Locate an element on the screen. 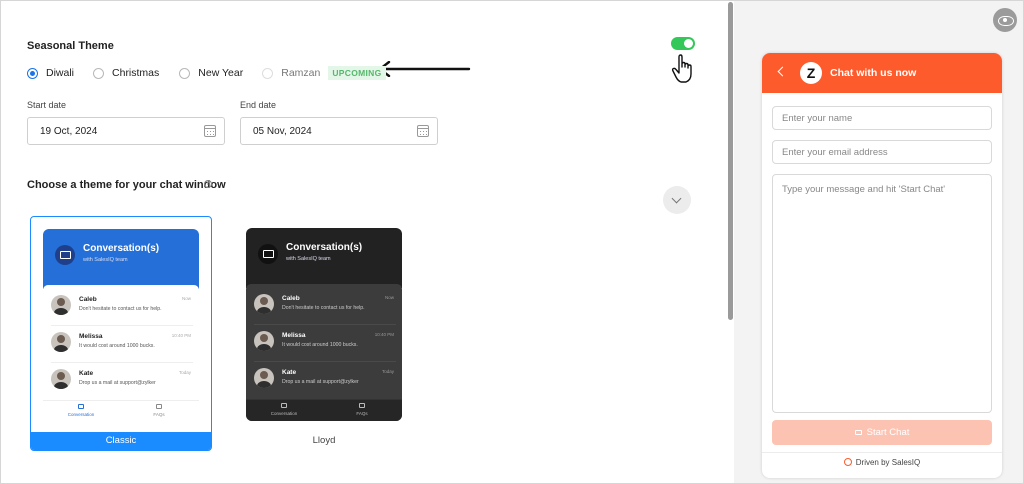 The height and width of the screenshot is (484, 1024). message-field: Type your message and hit 'Start Chat' is located at coordinates (882, 293).